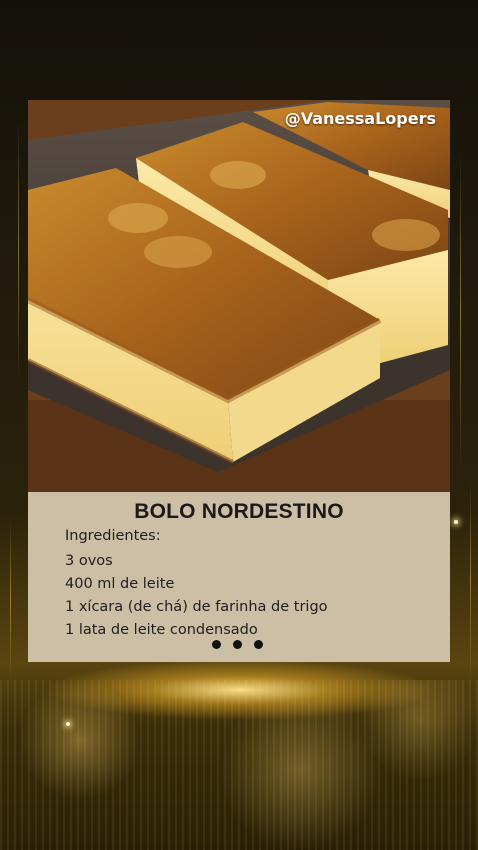  I want to click on watermark-handle: @VanessaLopers, so click(360, 118).